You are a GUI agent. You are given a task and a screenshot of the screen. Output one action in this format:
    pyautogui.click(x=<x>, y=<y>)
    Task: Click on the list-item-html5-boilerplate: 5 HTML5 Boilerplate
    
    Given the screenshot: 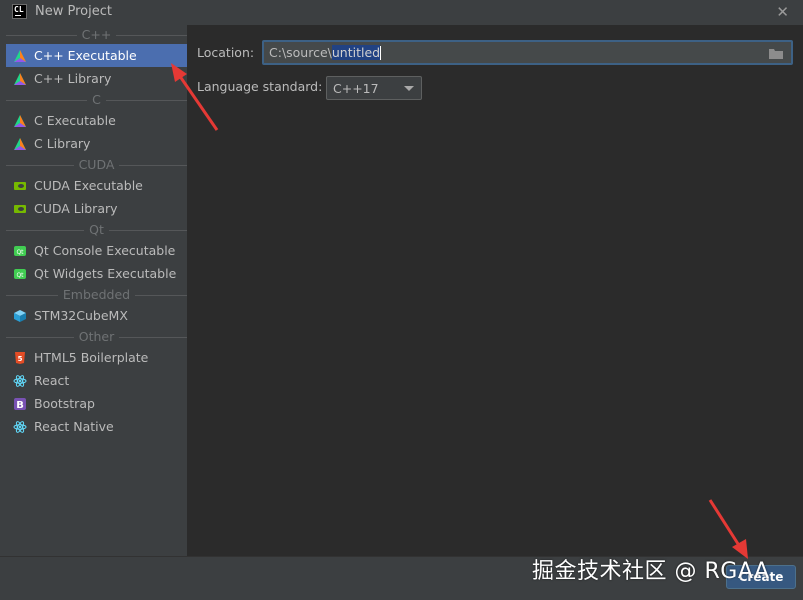 What is the action you would take?
    pyautogui.click(x=96, y=357)
    